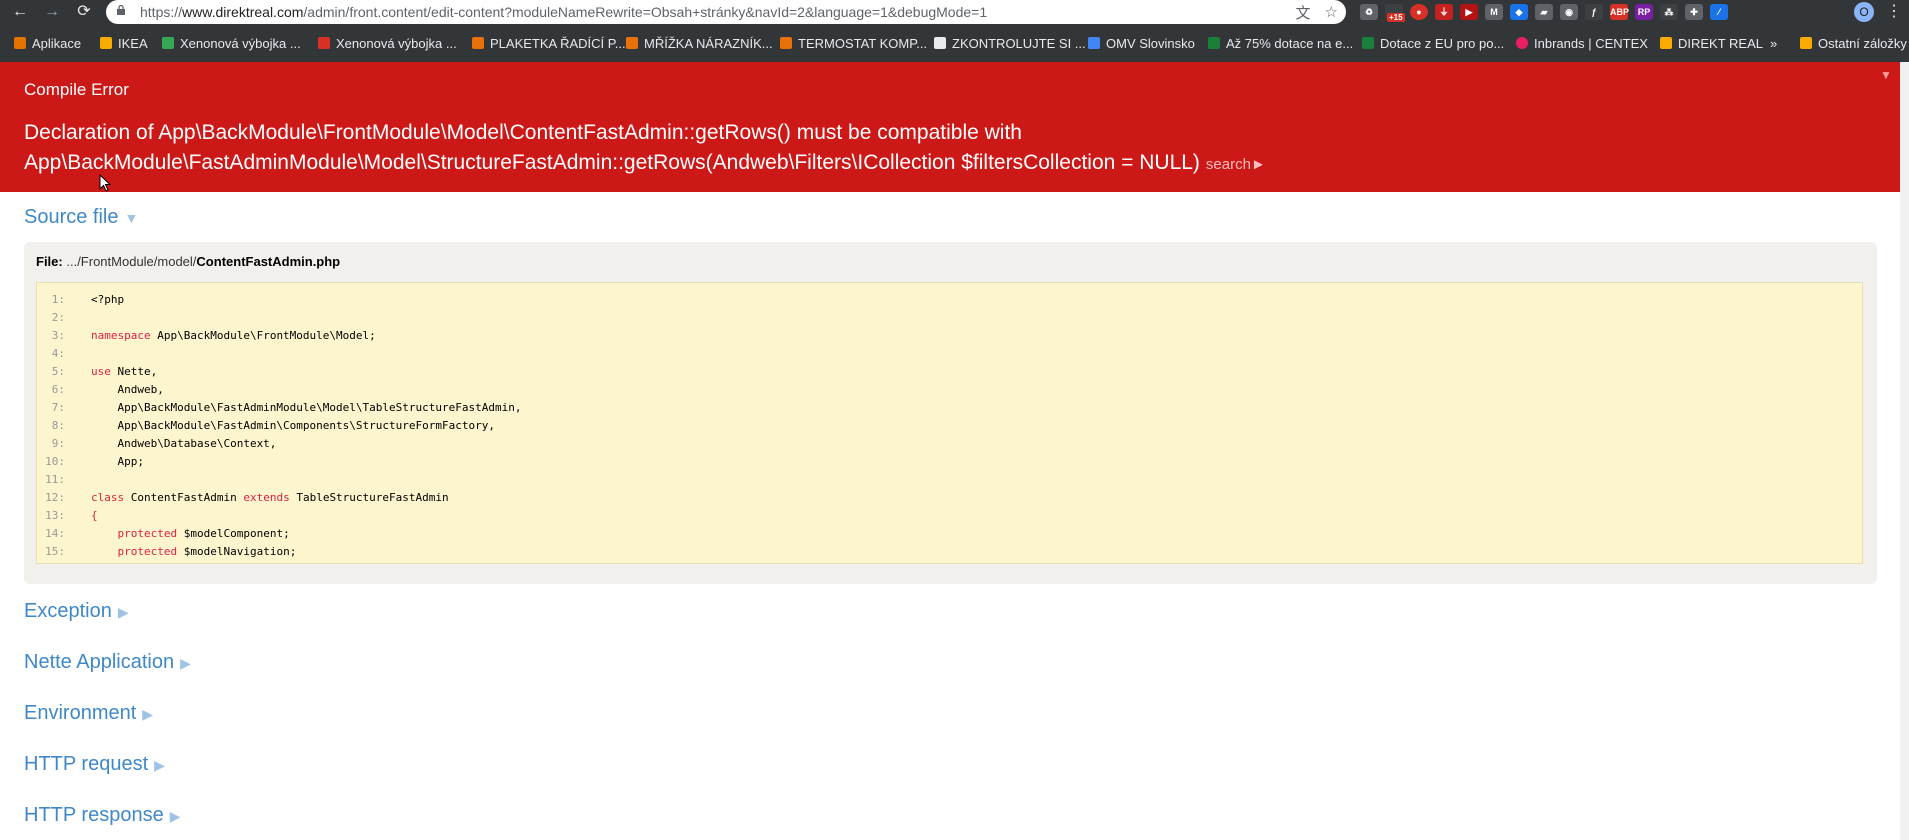 This screenshot has width=1909, height=840. What do you see at coordinates (1619, 12) in the screenshot?
I see `adblock-icon: ABP` at bounding box center [1619, 12].